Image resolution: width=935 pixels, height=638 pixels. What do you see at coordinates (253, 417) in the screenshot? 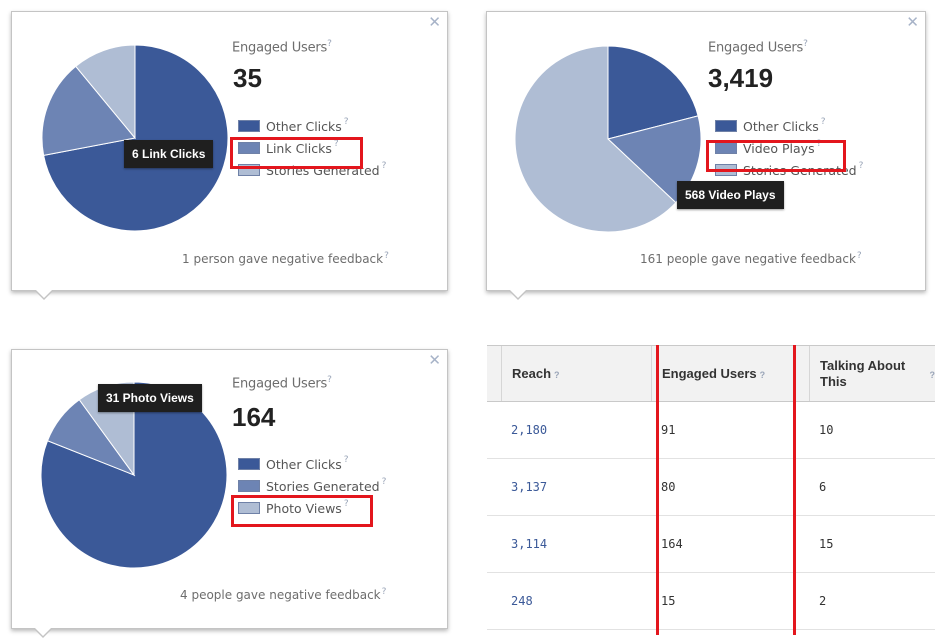
I see `engaged-users-value: 164` at bounding box center [253, 417].